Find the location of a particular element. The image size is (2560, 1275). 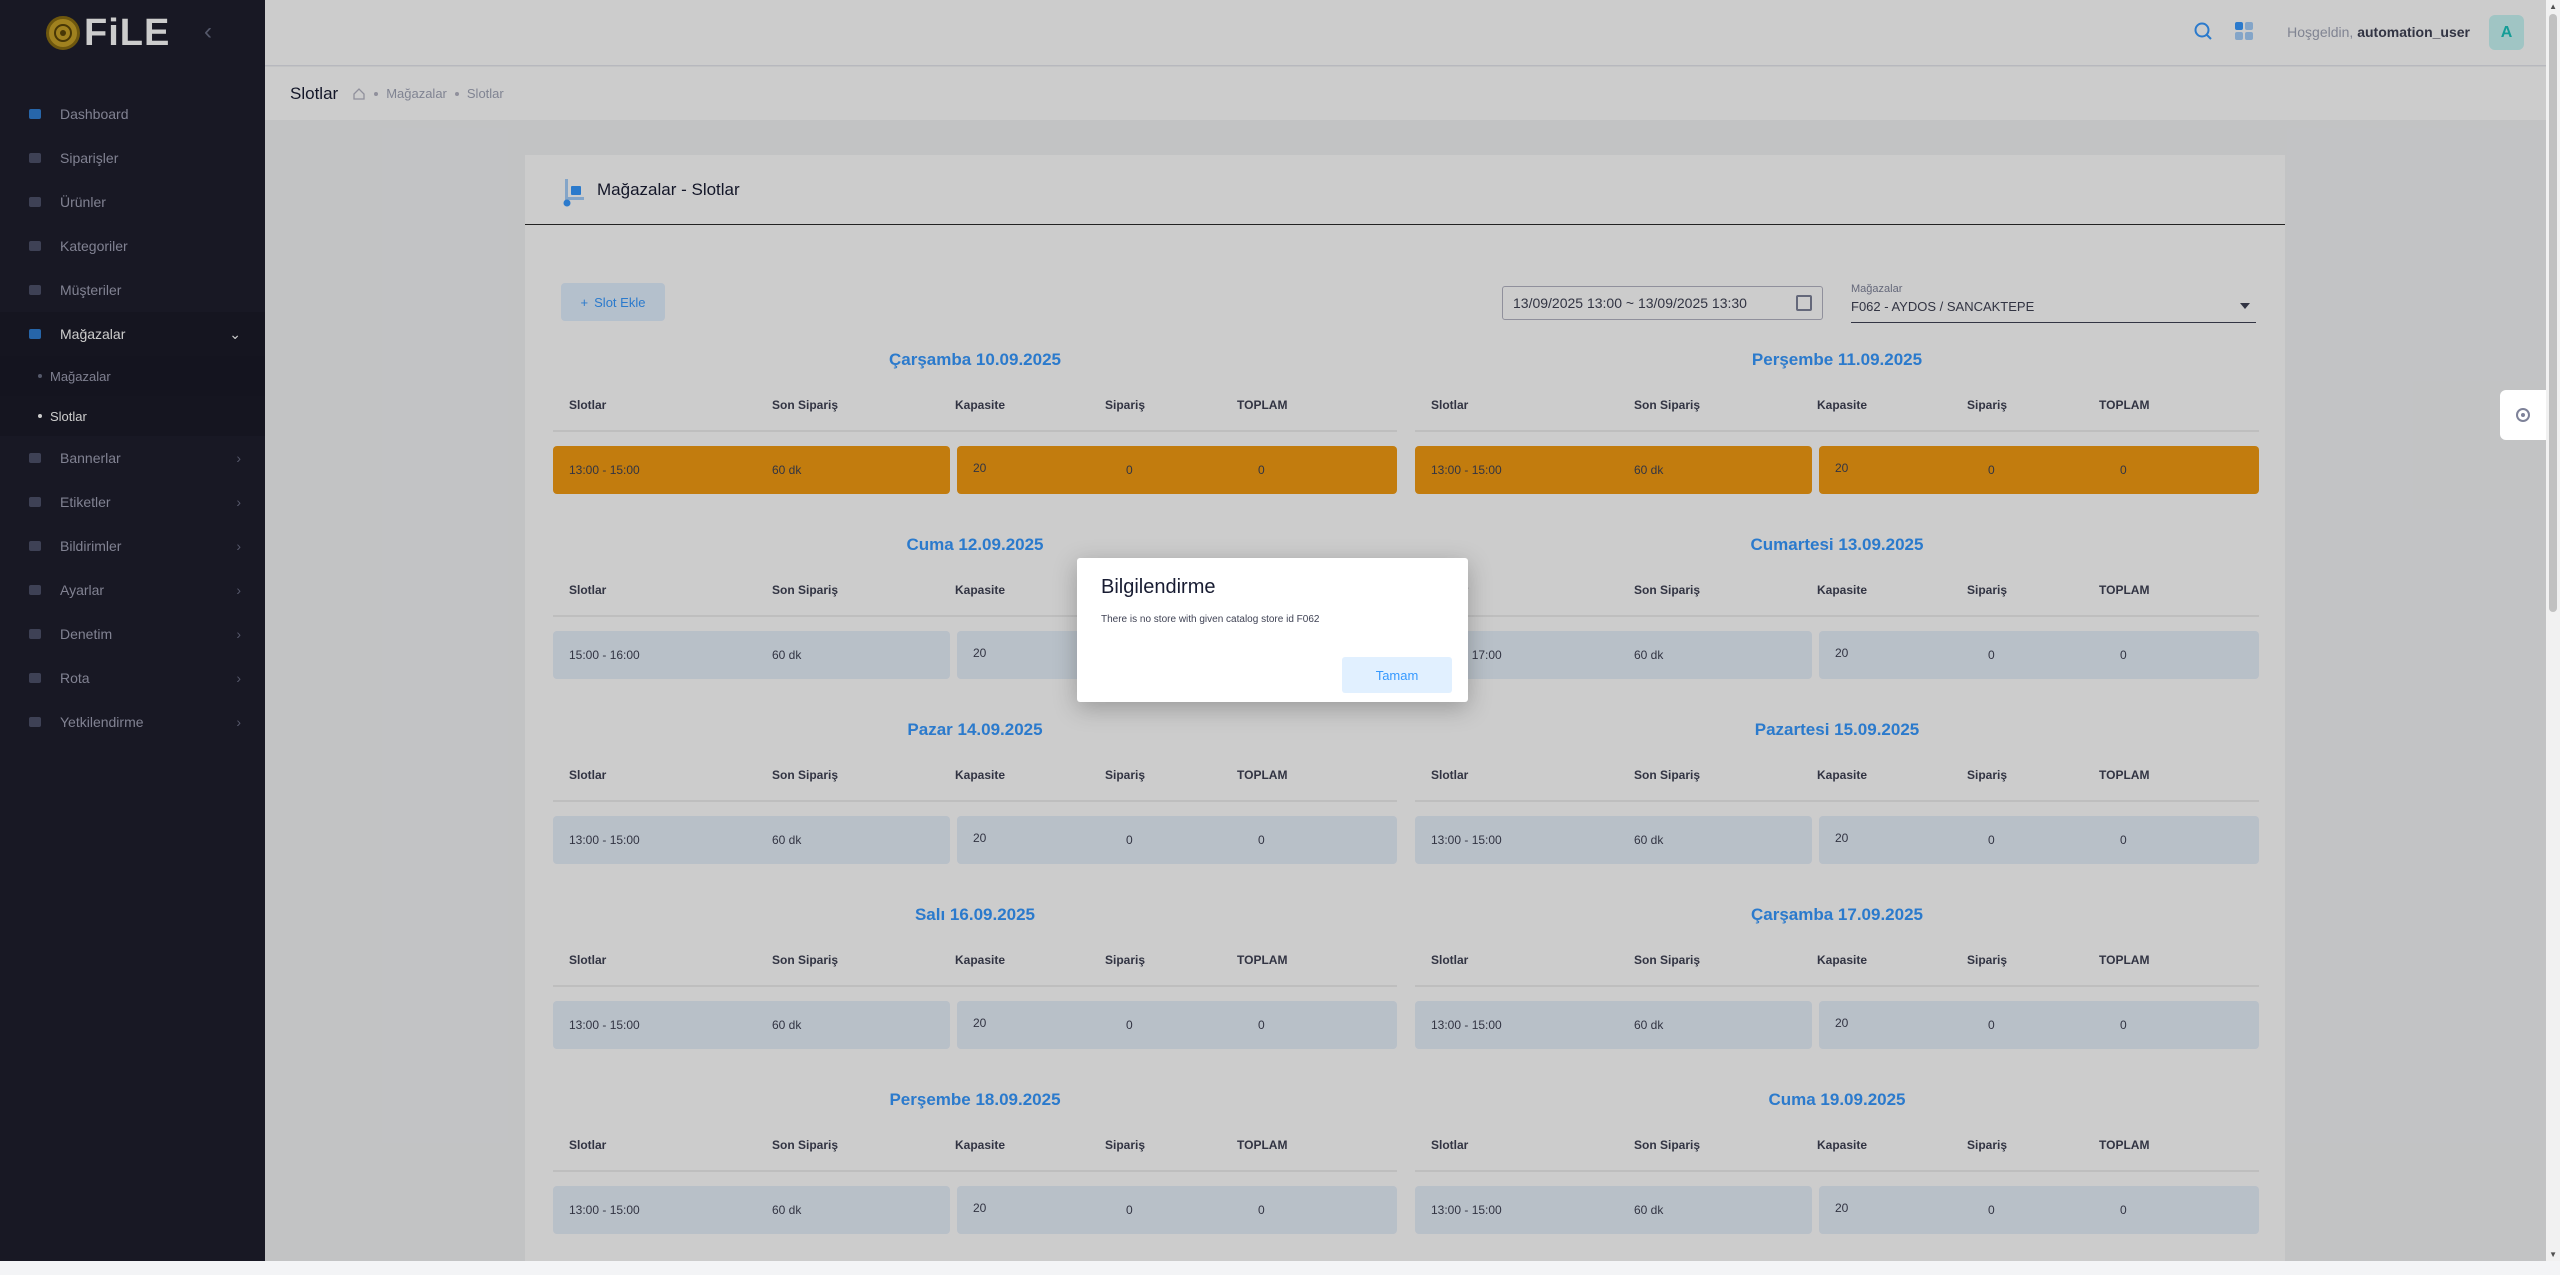

settings-panel-toggle is located at coordinates (2523, 415).